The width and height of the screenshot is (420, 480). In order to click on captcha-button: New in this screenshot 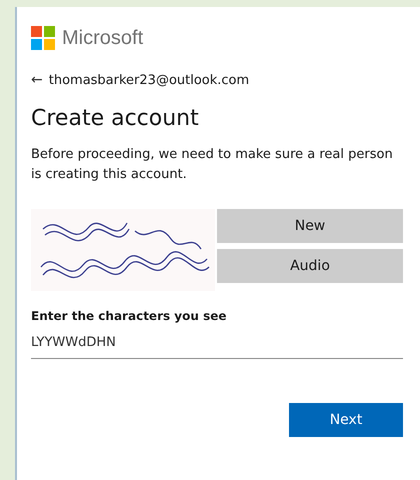, I will do `click(310, 226)`.